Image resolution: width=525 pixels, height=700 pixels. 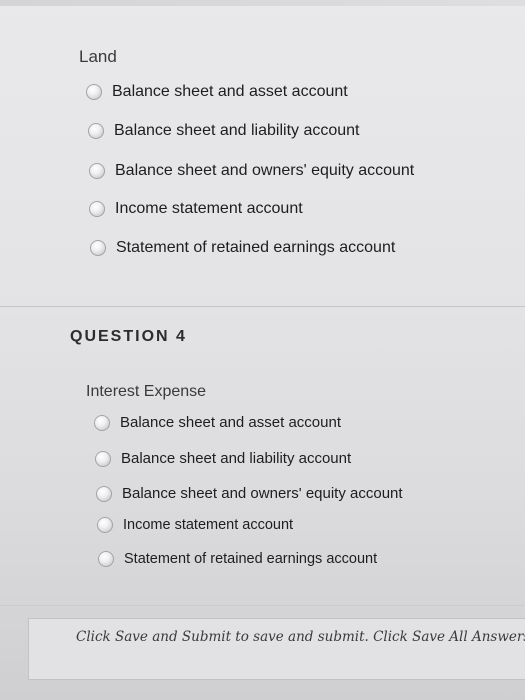 I want to click on question-4-prompt: Interest Expense, so click(x=146, y=391).